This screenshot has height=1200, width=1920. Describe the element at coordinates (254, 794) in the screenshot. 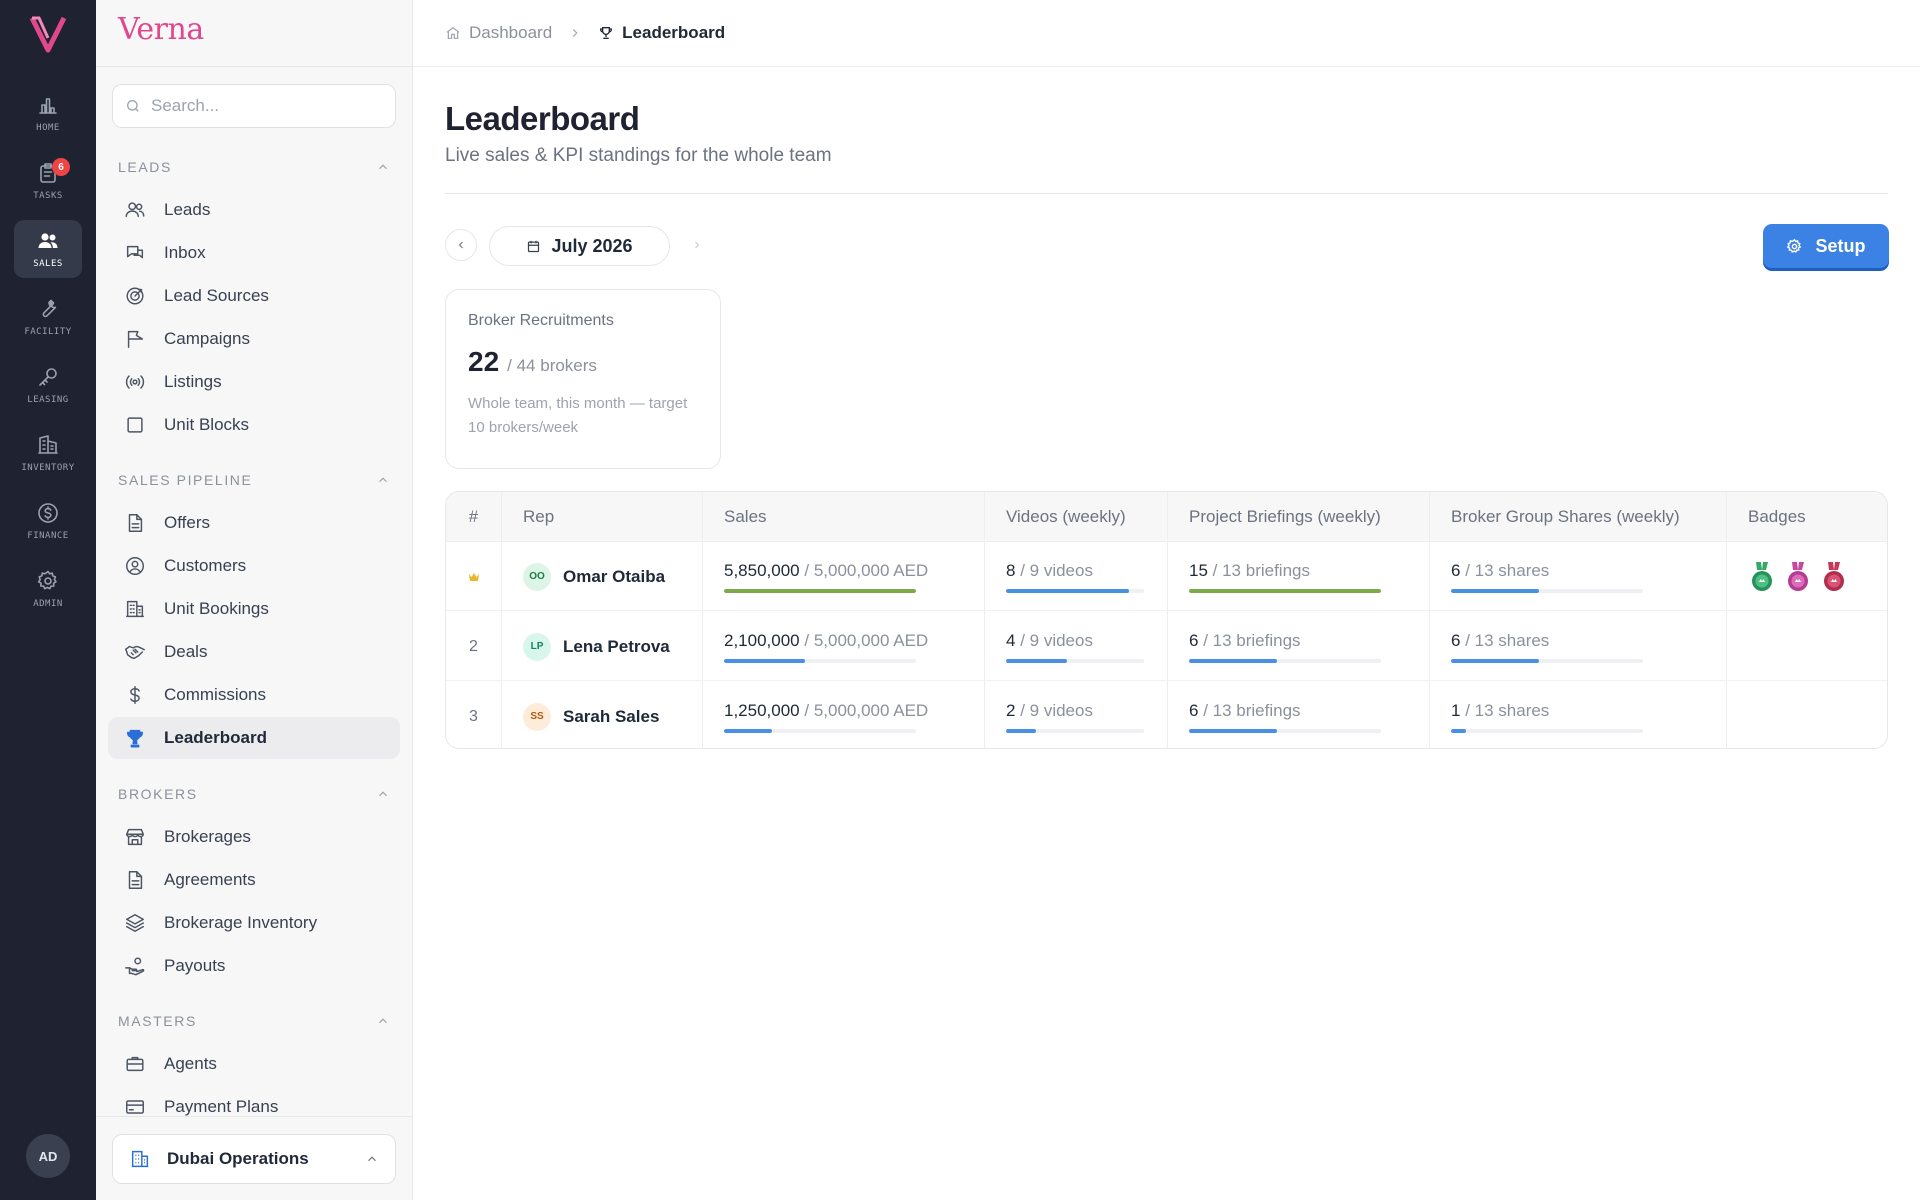

I see `section-header-brokers: BROKERS` at that location.